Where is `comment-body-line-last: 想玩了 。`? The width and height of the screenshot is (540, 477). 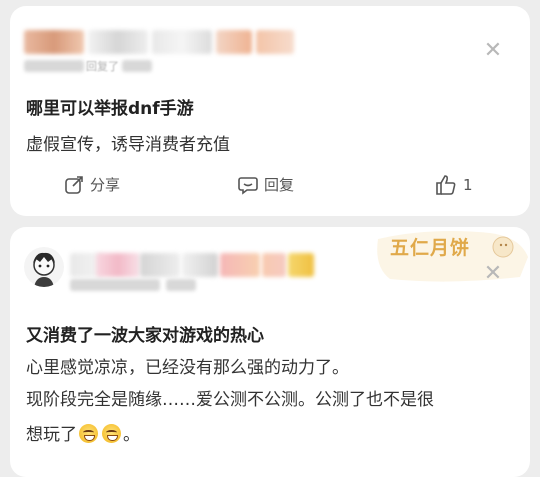 comment-body-line-last: 想玩了 。 is located at coordinates (83, 432).